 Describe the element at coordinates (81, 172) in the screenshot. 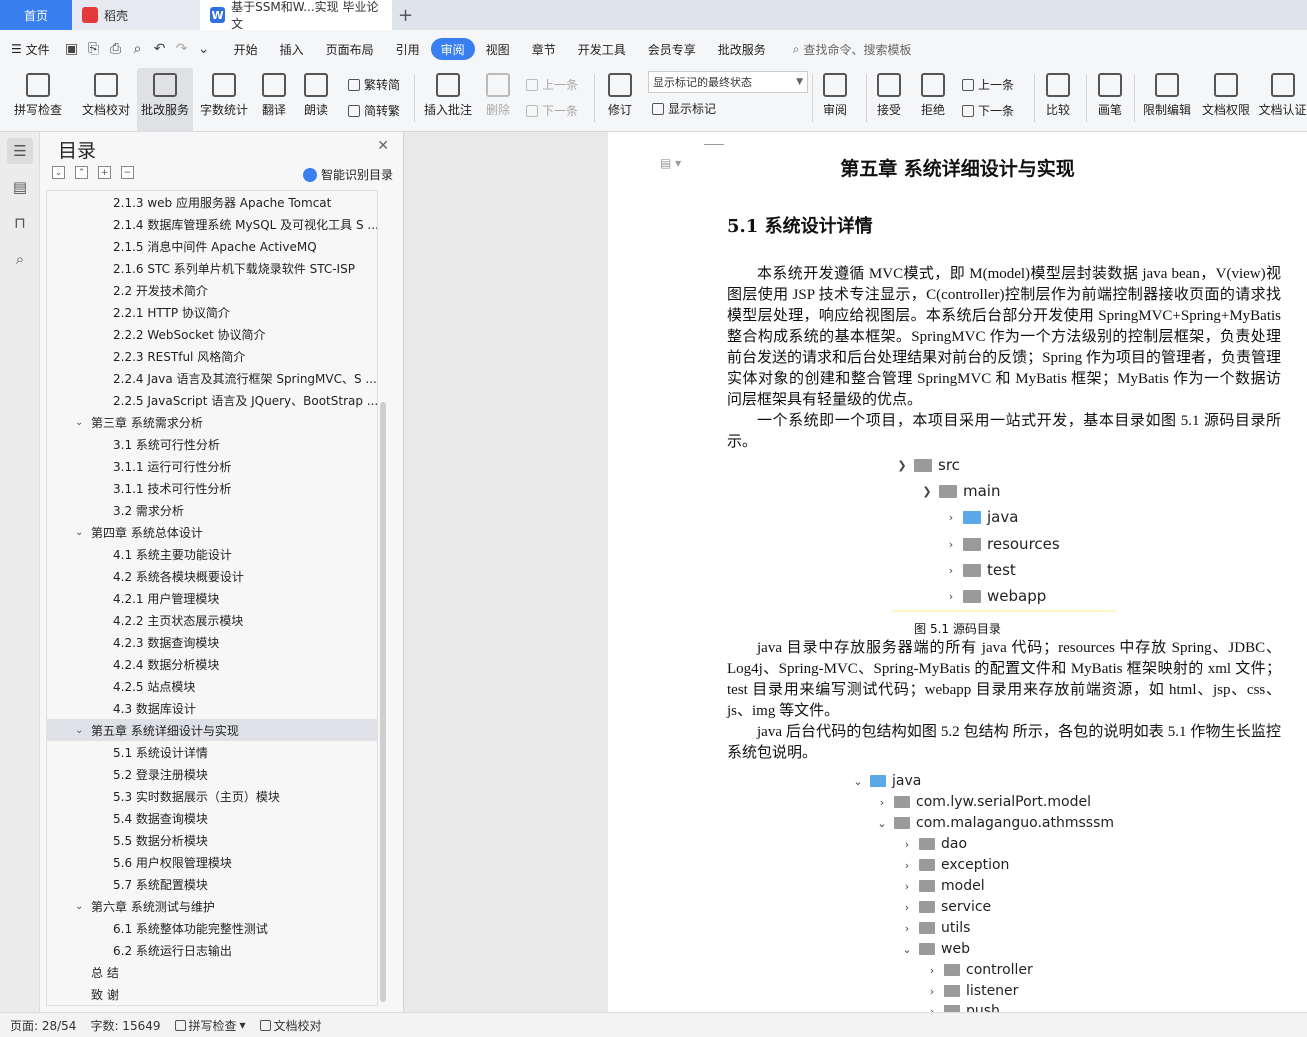

I see `expand-all-icon: ⌃` at that location.